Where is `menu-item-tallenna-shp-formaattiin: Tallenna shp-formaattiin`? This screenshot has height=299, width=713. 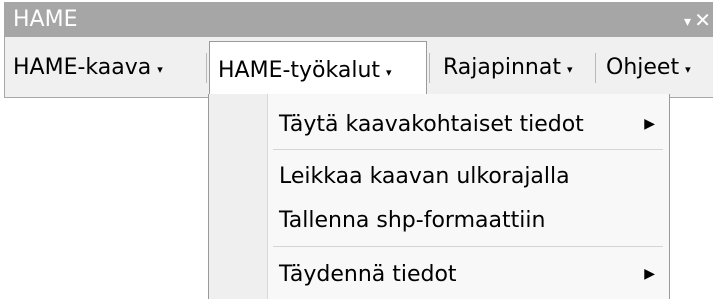
menu-item-tallenna-shp-formaattiin: Tallenna shp-formaattiin is located at coordinates (474, 220).